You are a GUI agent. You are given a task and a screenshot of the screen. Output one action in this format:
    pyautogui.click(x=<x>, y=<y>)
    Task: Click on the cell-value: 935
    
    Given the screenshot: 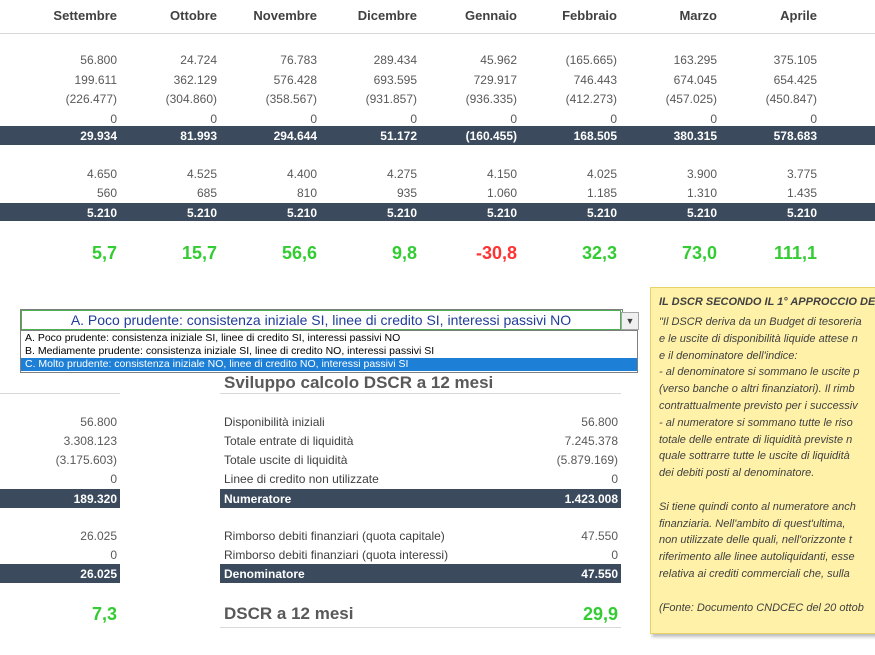 What is the action you would take?
    pyautogui.click(x=406, y=193)
    